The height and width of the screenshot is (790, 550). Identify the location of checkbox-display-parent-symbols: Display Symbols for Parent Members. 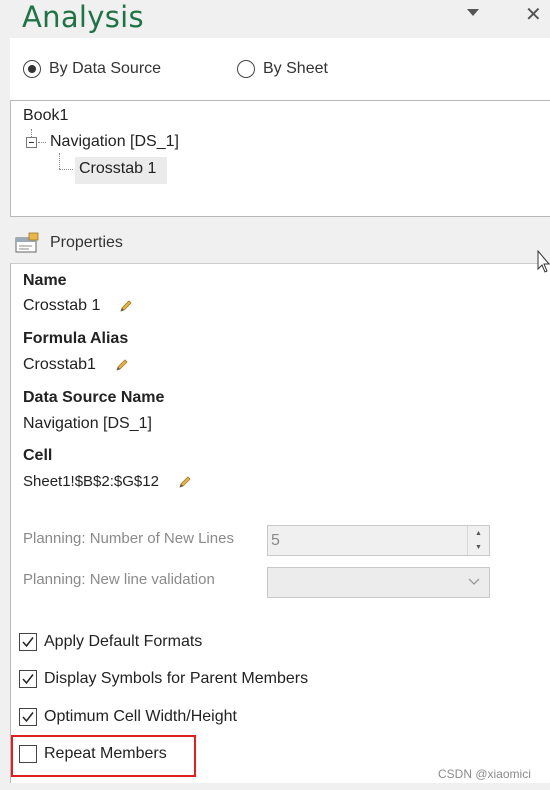
(171, 679).